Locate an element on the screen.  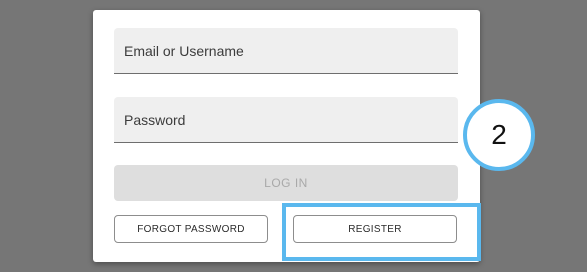
password-placeholder: Password is located at coordinates (155, 120).